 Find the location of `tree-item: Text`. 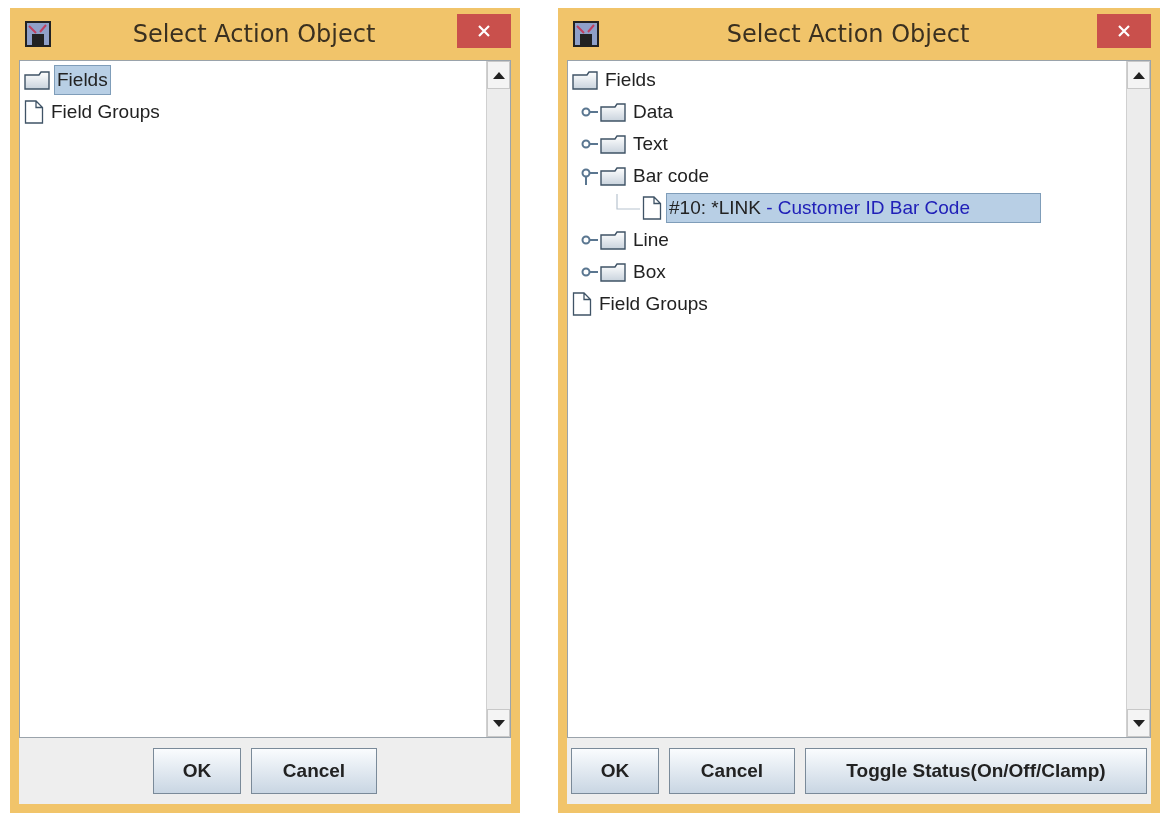

tree-item: Text is located at coordinates (650, 144).